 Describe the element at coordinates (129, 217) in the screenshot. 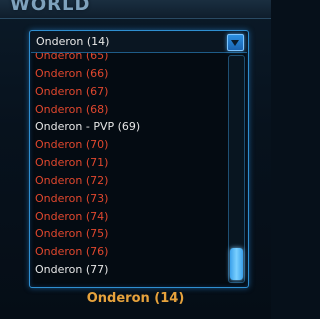

I see `world-list-item: Onderon (74)` at that location.